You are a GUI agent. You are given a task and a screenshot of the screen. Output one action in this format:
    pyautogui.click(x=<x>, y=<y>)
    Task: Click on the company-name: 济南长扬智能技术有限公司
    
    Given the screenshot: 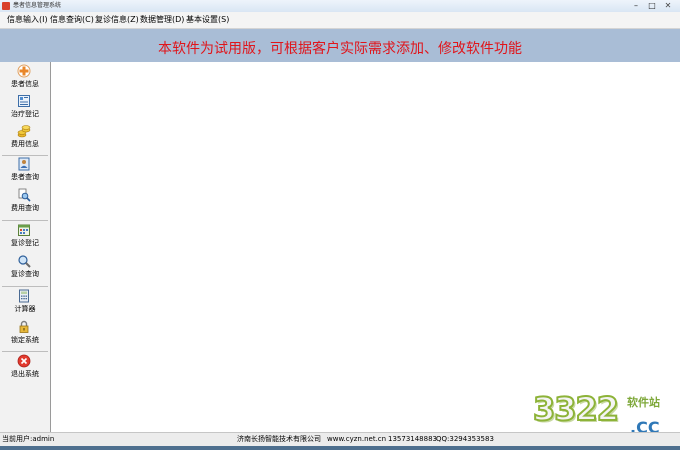 What is the action you would take?
    pyautogui.click(x=279, y=439)
    